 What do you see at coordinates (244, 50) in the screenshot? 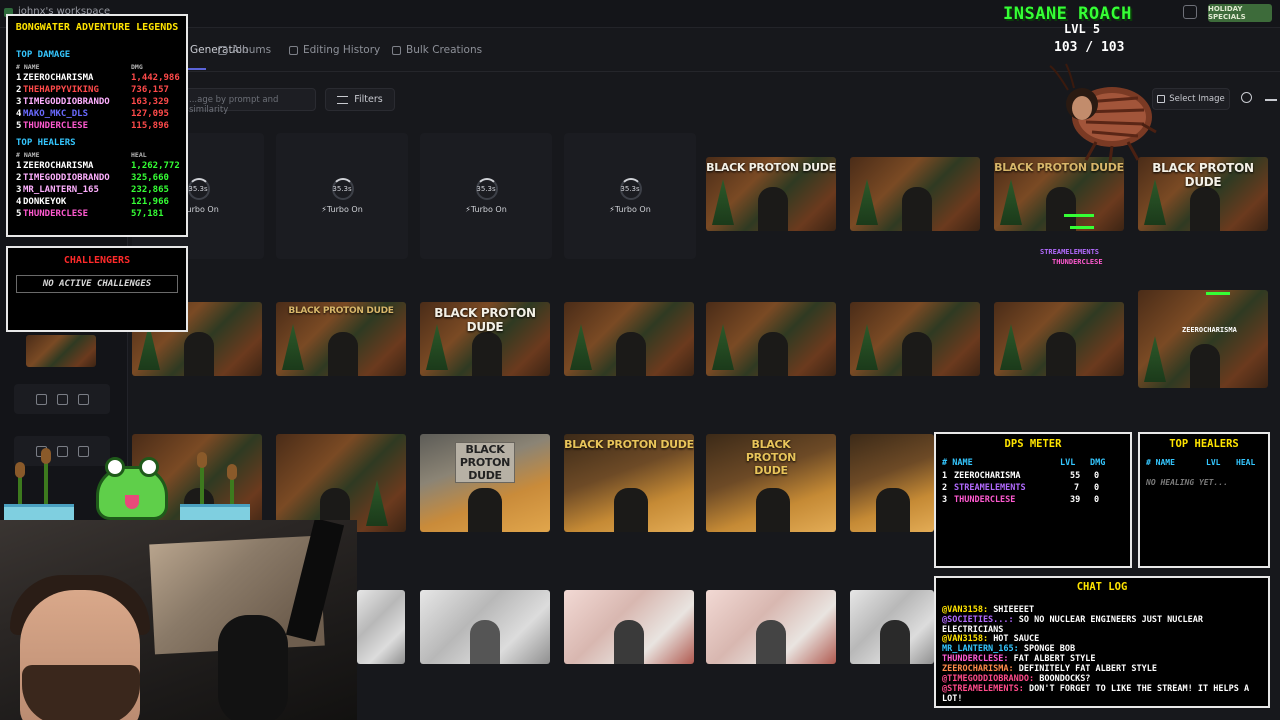
I see `tab-albums: Albums` at bounding box center [244, 50].